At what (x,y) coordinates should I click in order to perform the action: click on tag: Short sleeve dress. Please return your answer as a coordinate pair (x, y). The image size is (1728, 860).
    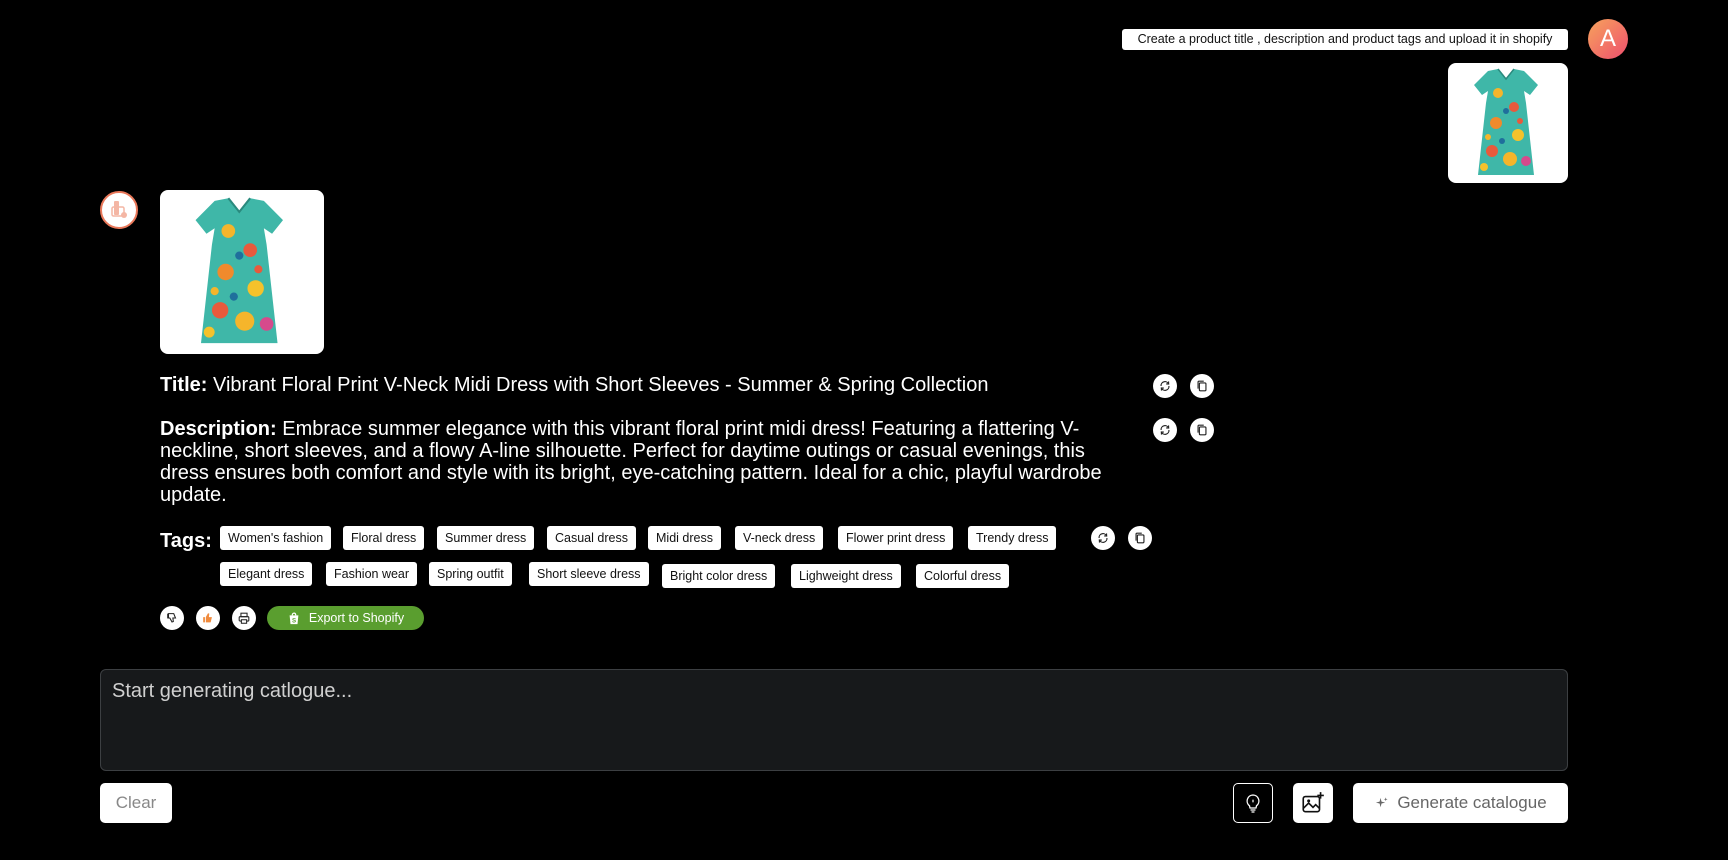
    Looking at the image, I should click on (589, 574).